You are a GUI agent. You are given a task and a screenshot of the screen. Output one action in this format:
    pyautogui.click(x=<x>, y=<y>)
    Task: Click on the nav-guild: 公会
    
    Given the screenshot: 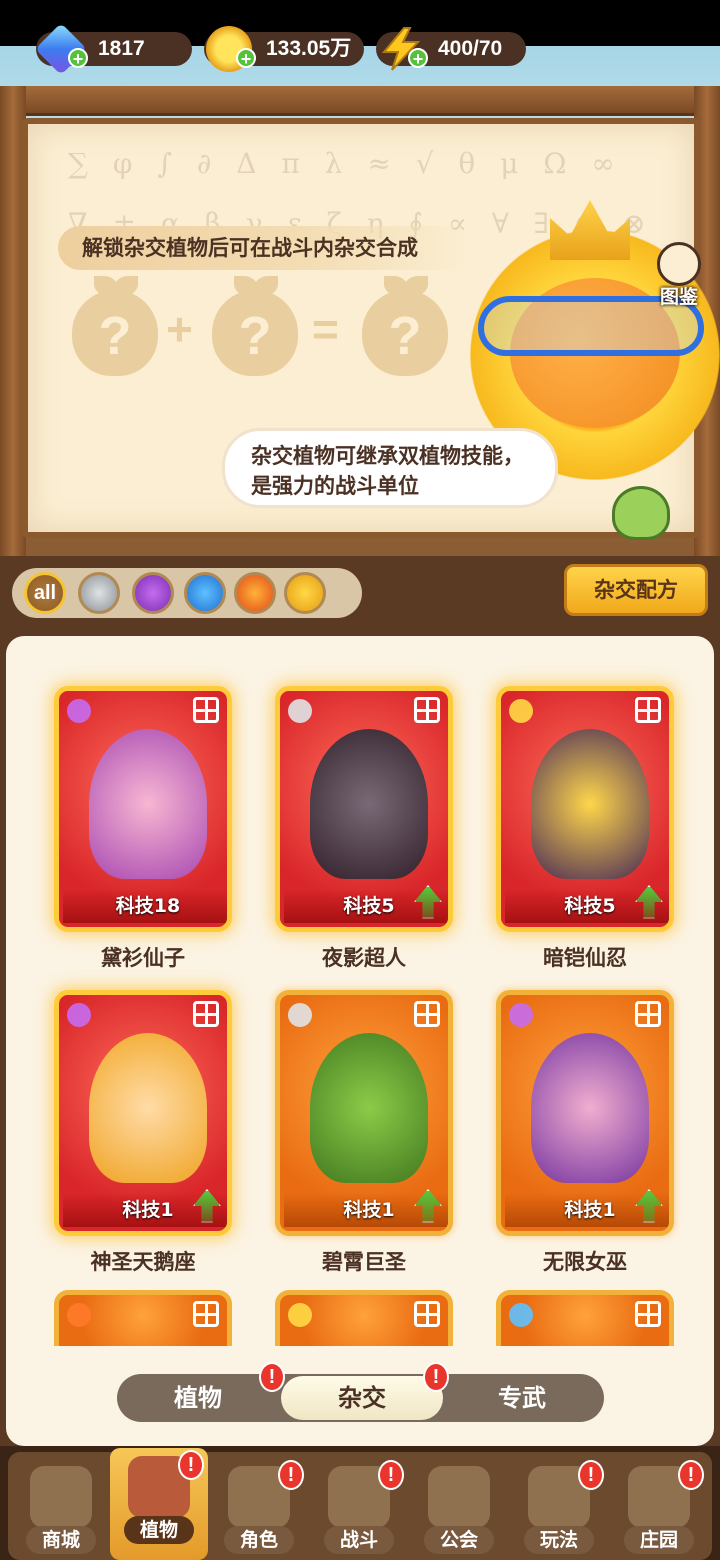 What is the action you would take?
    pyautogui.click(x=459, y=1508)
    